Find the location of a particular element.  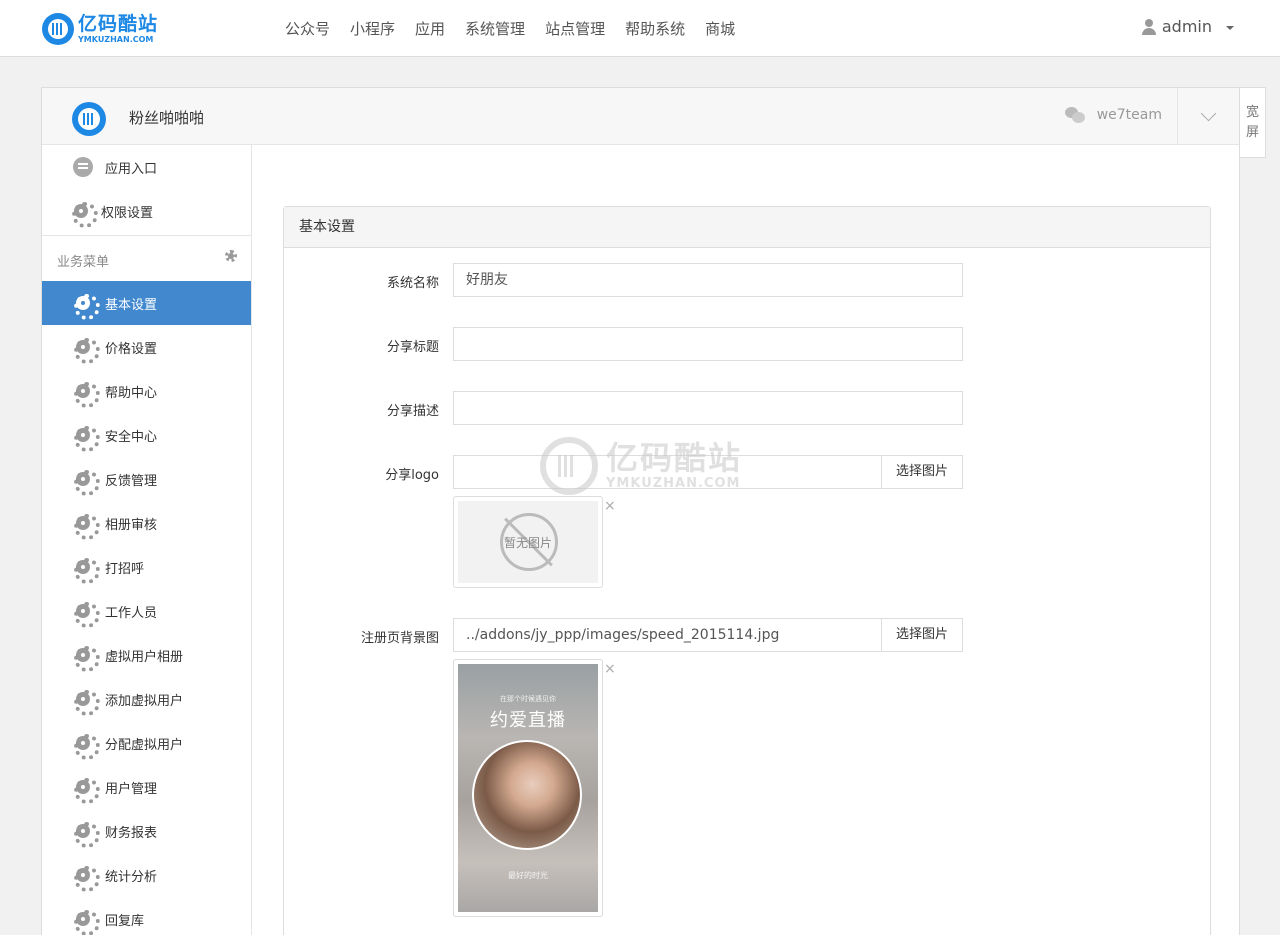

sidebar: 应用入口 权限设置 业务菜单 基本设置 价格设置 帮助中心 安全中心 反馈管理 is located at coordinates (147, 540).